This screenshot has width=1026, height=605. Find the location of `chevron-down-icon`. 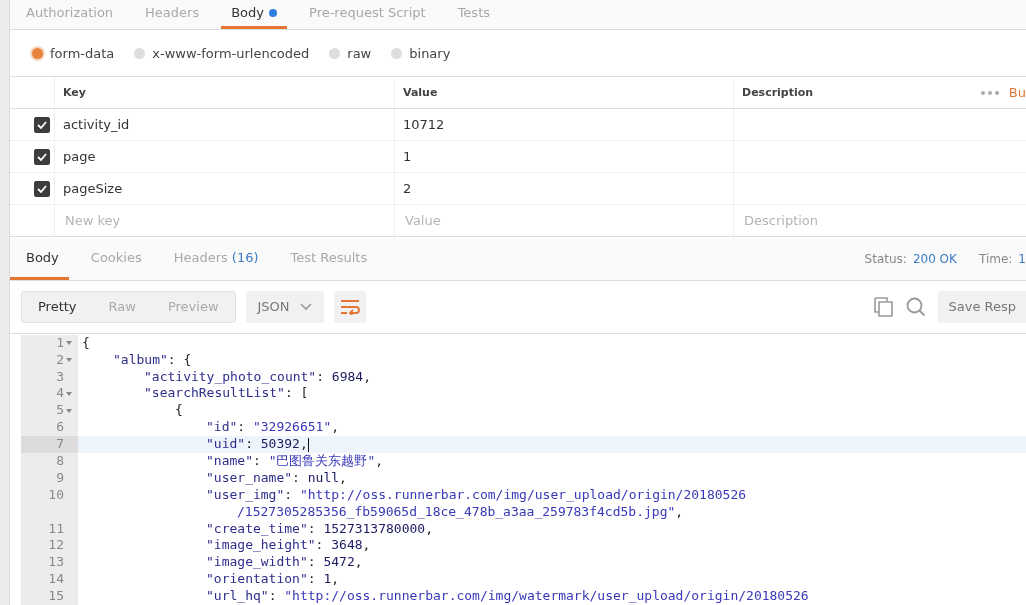

chevron-down-icon is located at coordinates (305, 306).